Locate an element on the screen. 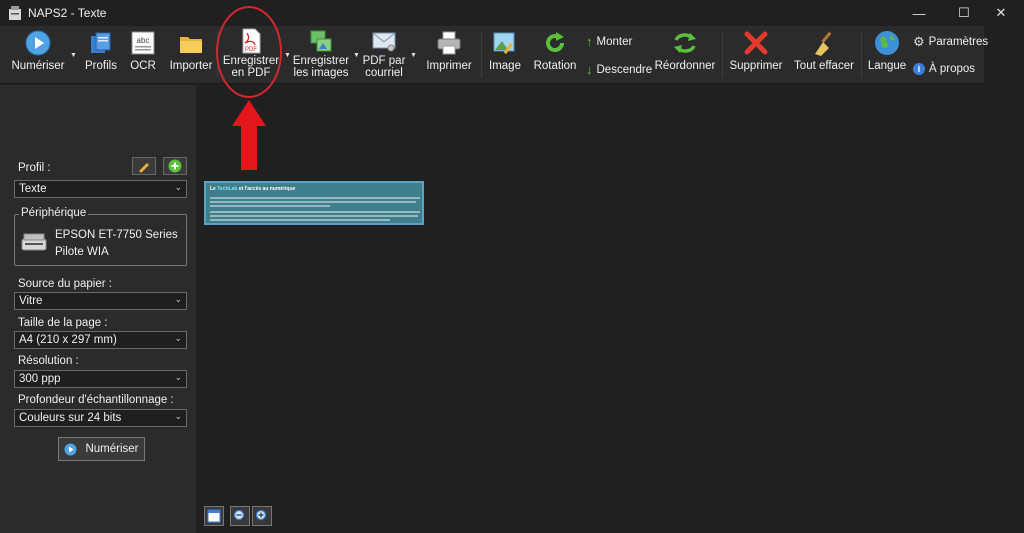 The image size is (1024, 533). move-up-button: ↑ Monter is located at coordinates (609, 41).